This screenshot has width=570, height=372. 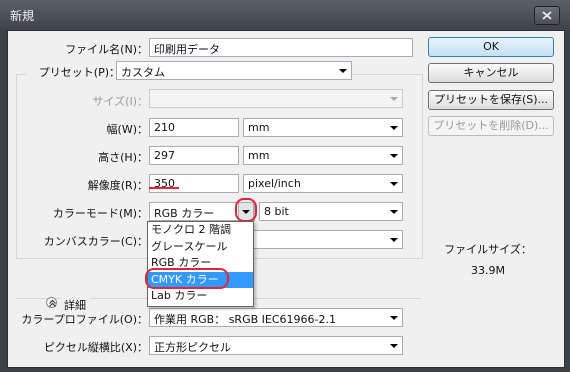 I want to click on color-profile-value: 作業用 RGB： sRGB IEC61966-2.1, so click(x=245, y=319).